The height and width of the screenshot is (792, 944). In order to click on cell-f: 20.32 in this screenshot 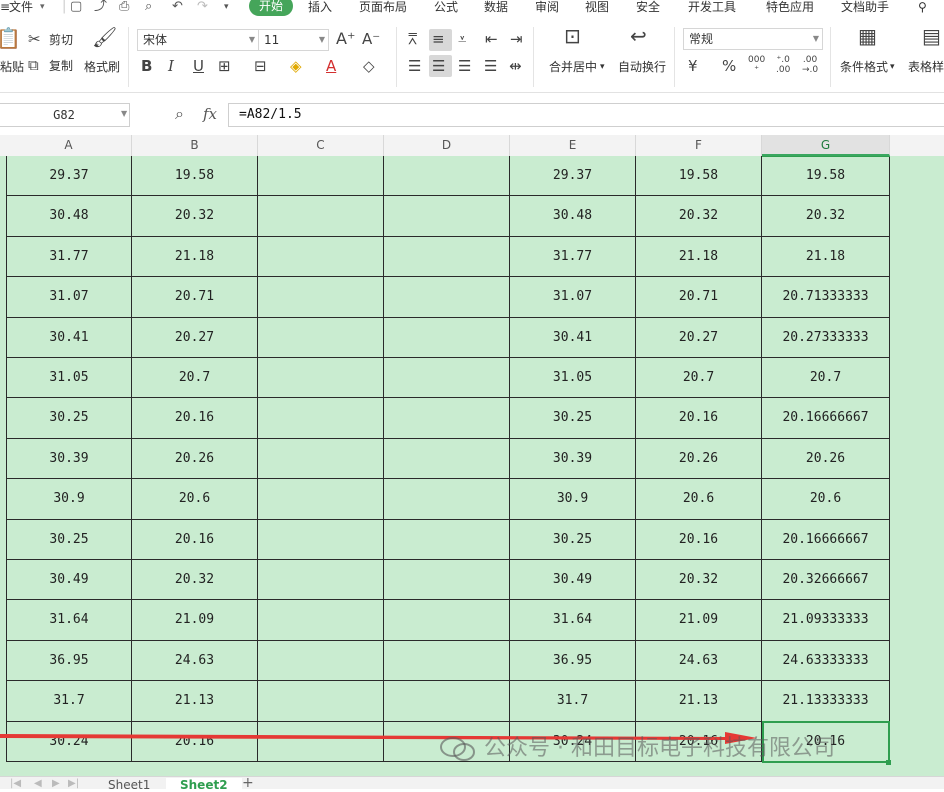, I will do `click(699, 216)`.